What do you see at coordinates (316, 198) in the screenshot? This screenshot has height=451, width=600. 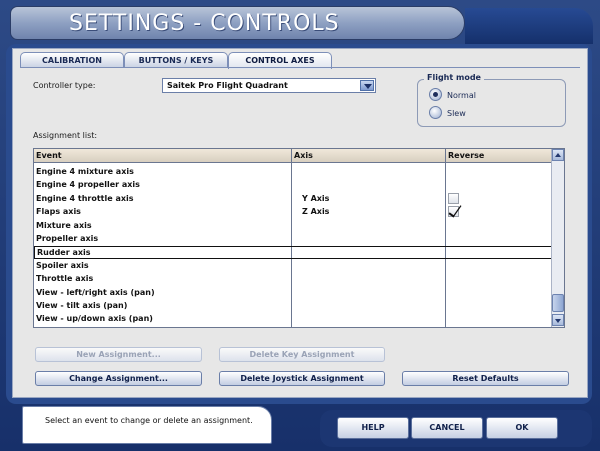 I see `axis-cell: Y Axis` at bounding box center [316, 198].